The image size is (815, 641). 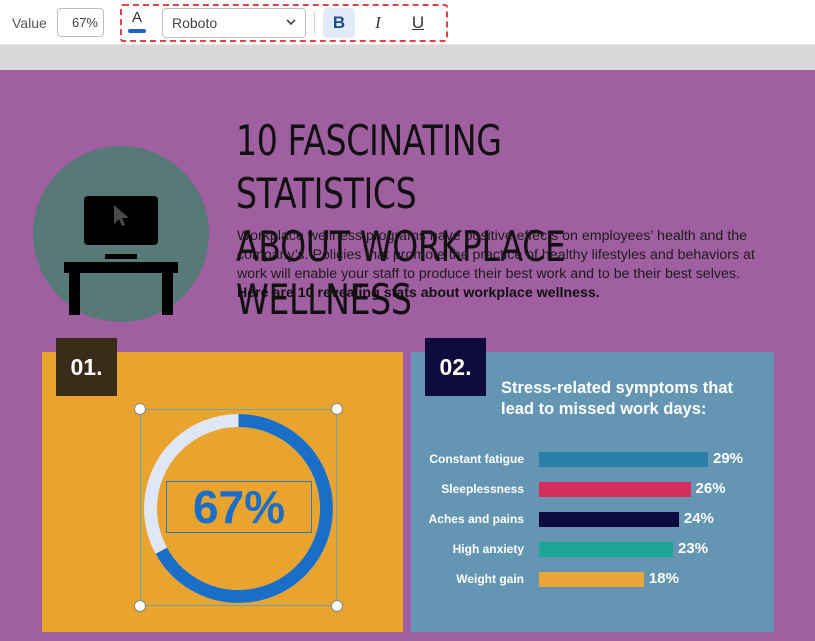 I want to click on text-color-icon: A, so click(x=137, y=18).